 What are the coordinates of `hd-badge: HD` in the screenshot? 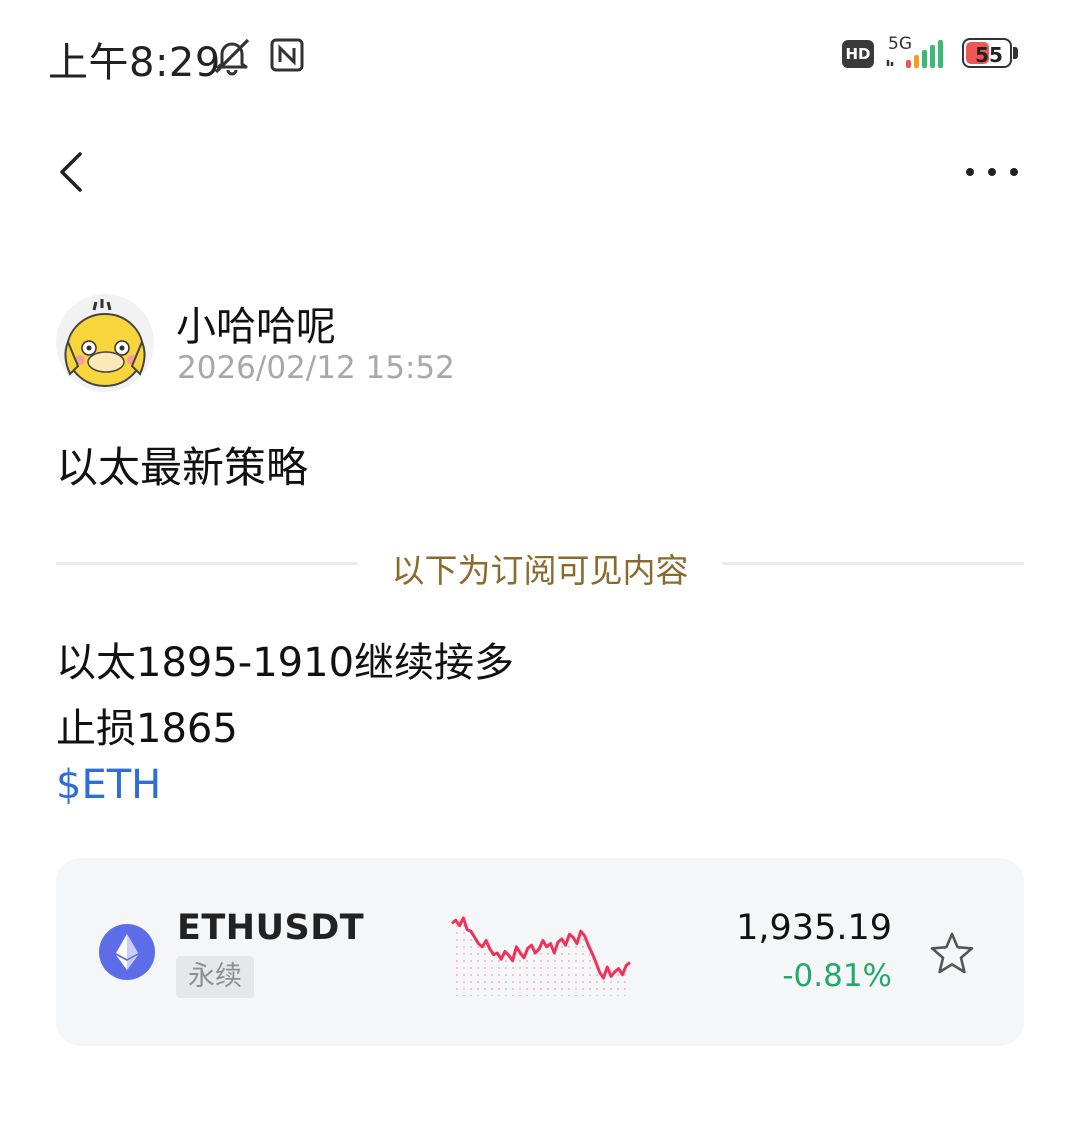 It's located at (858, 54).